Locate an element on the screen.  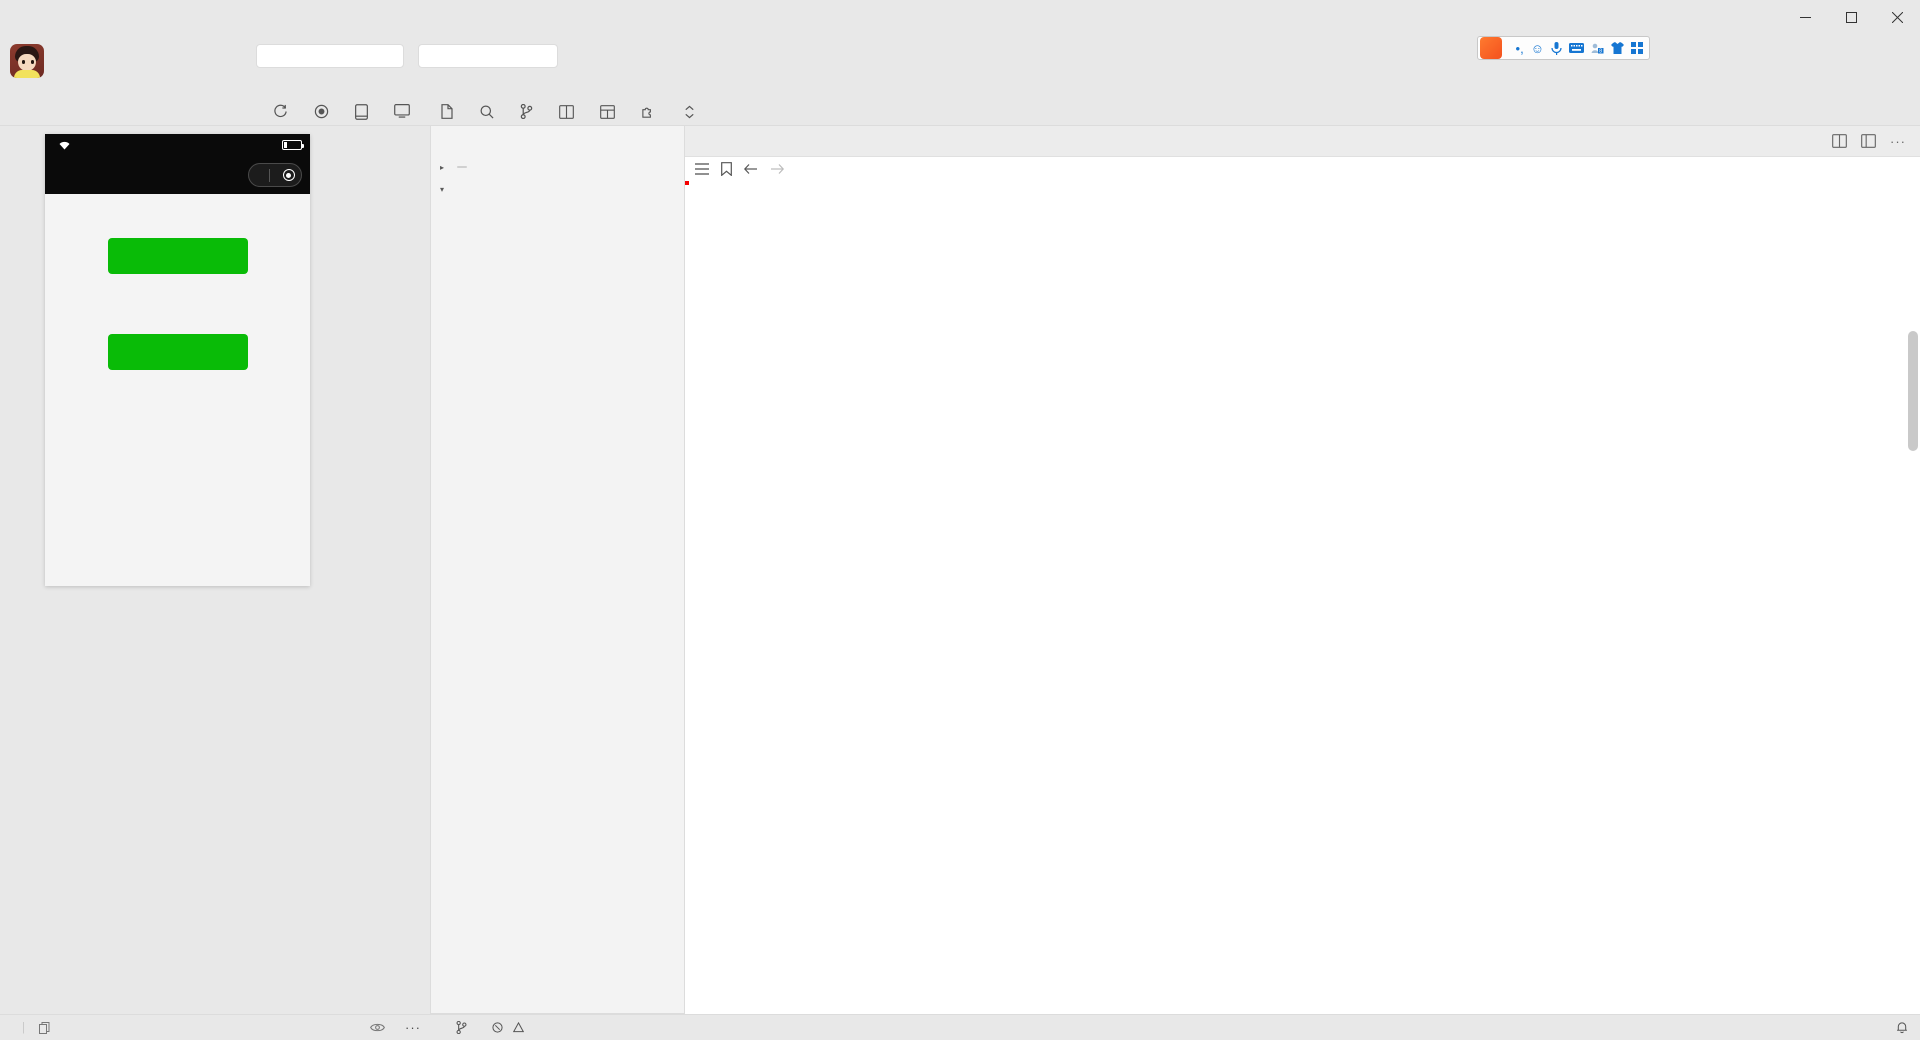
phone-page-body is located at coordinates (177, 390).